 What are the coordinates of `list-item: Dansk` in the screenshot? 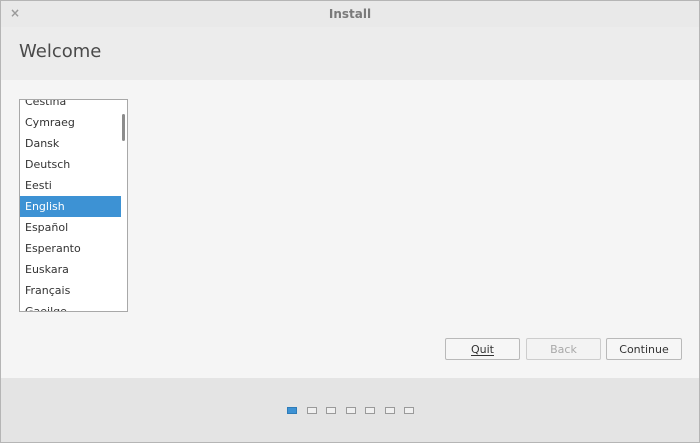 It's located at (70, 143).